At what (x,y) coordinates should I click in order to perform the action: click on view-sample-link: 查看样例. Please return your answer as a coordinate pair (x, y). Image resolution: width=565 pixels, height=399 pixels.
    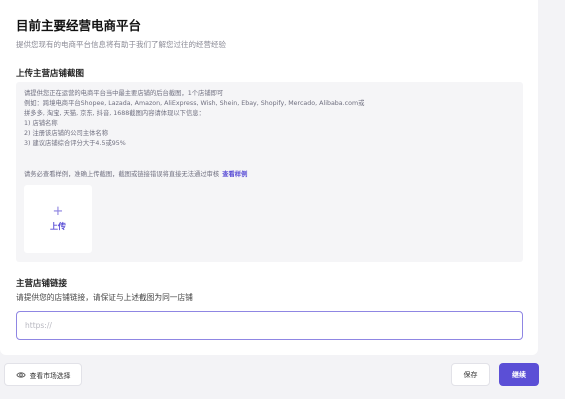
    Looking at the image, I should click on (234, 174).